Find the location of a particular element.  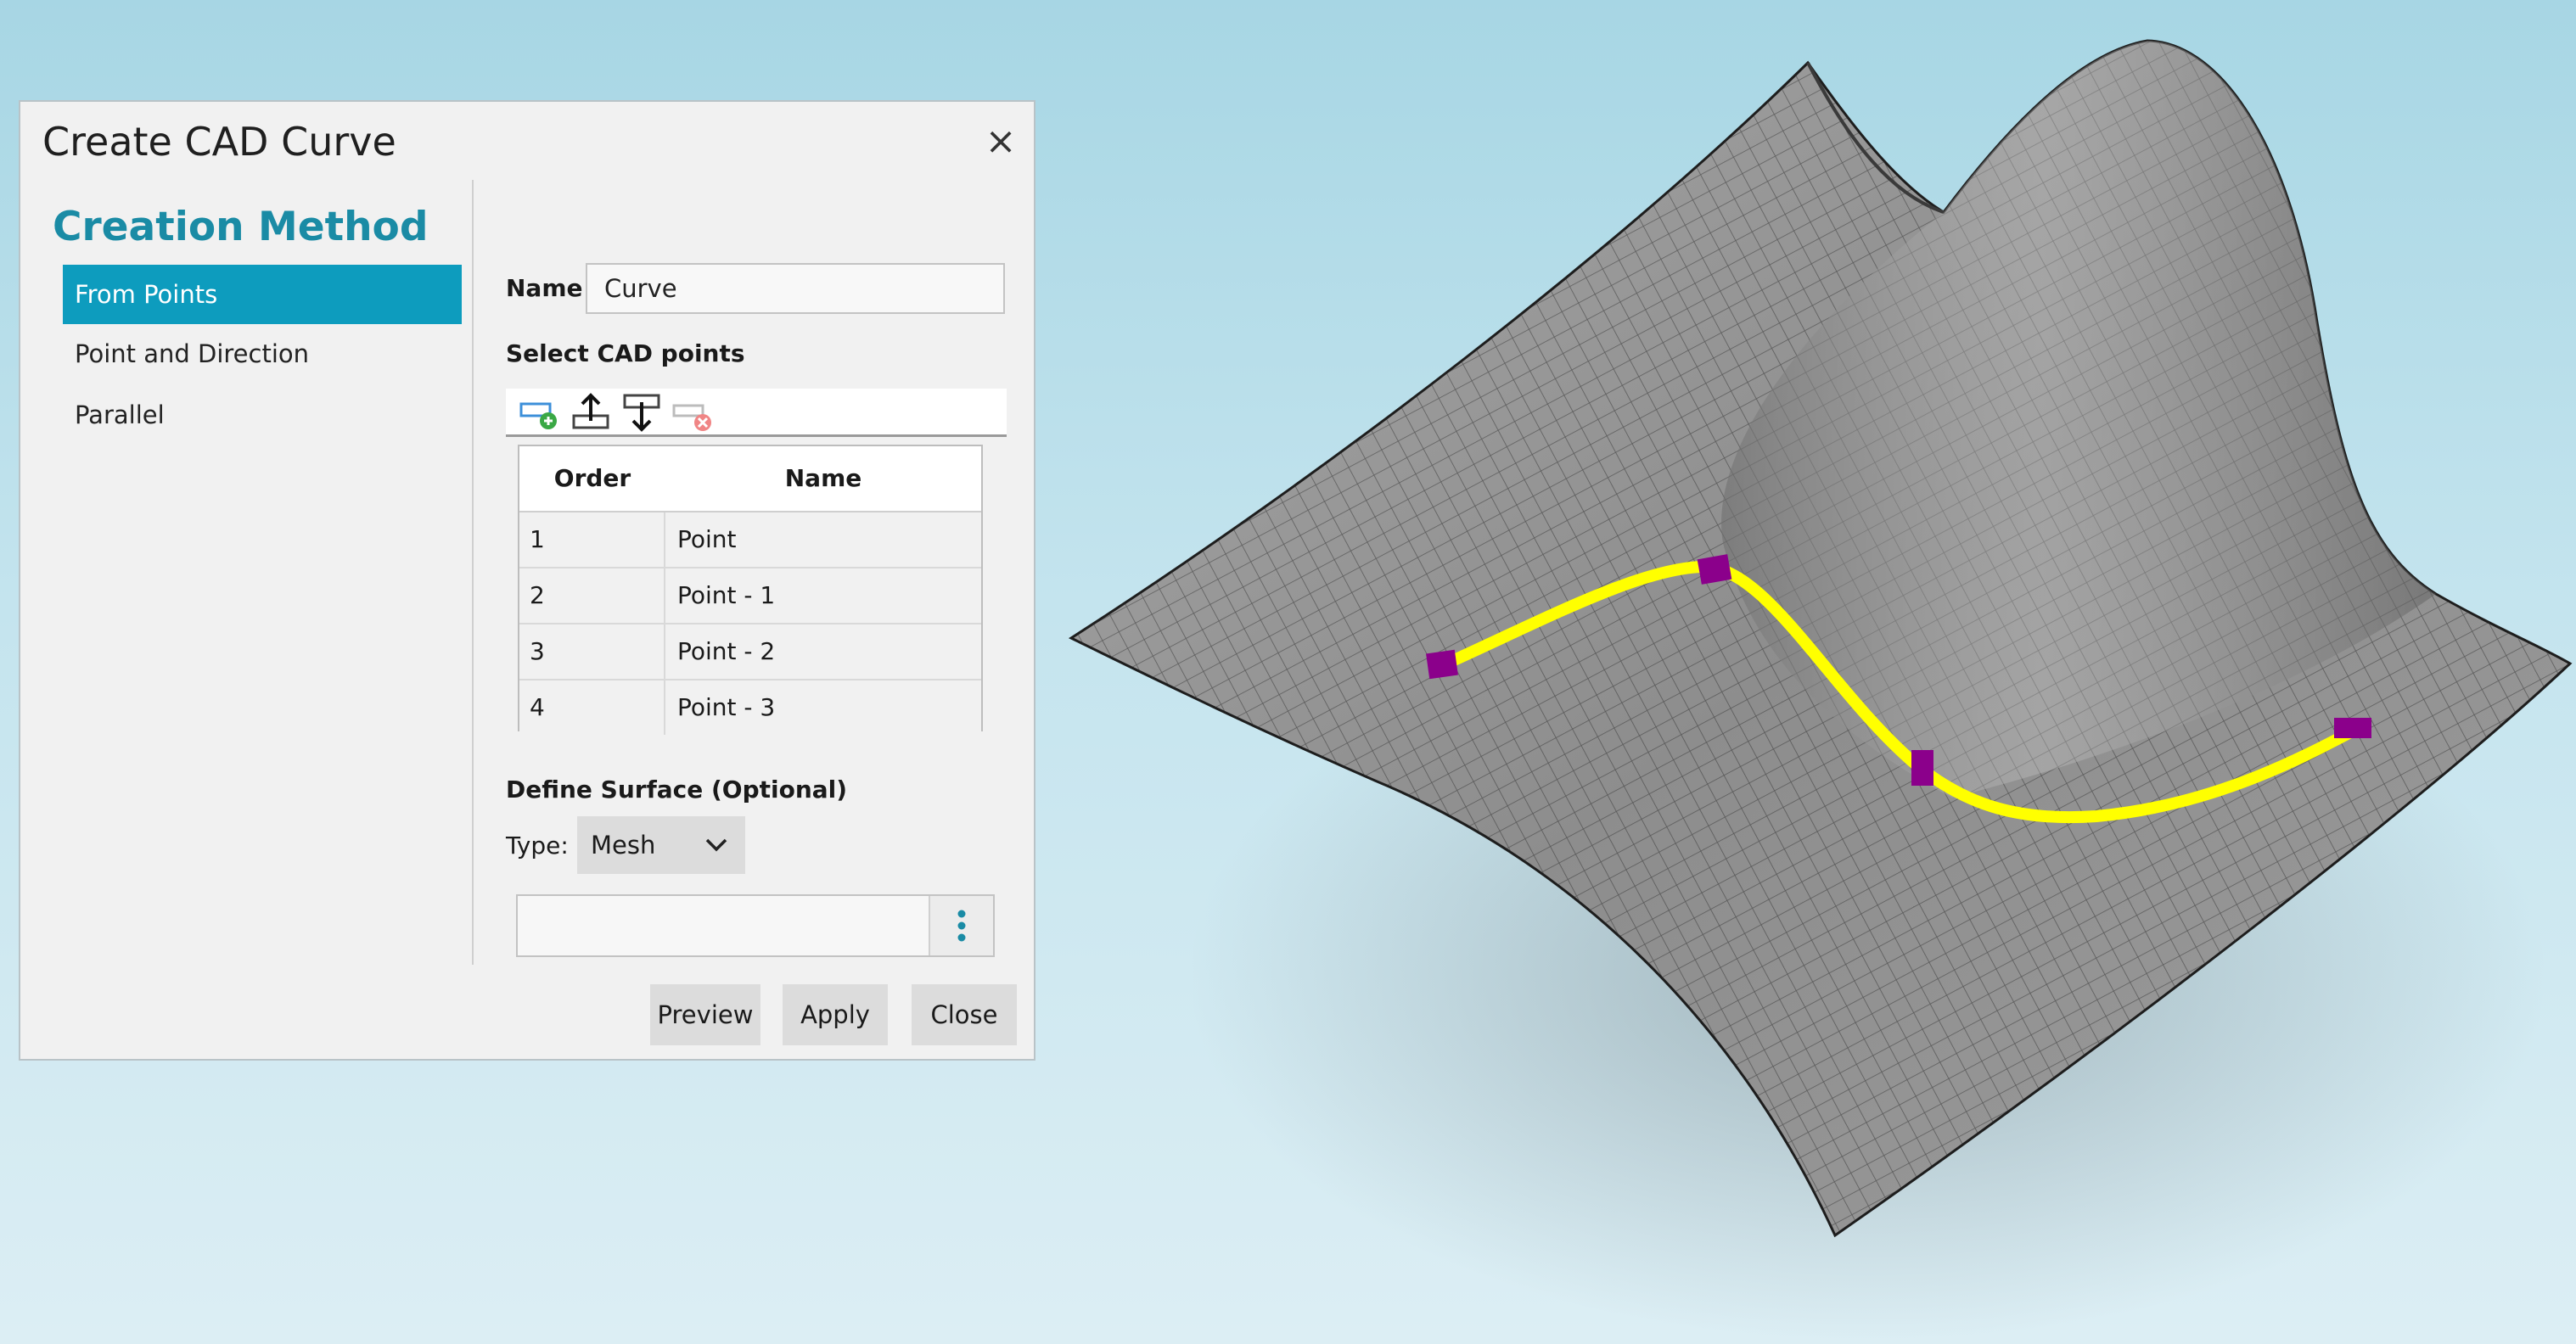

table-row: 3 Point - 2 is located at coordinates (750, 652).